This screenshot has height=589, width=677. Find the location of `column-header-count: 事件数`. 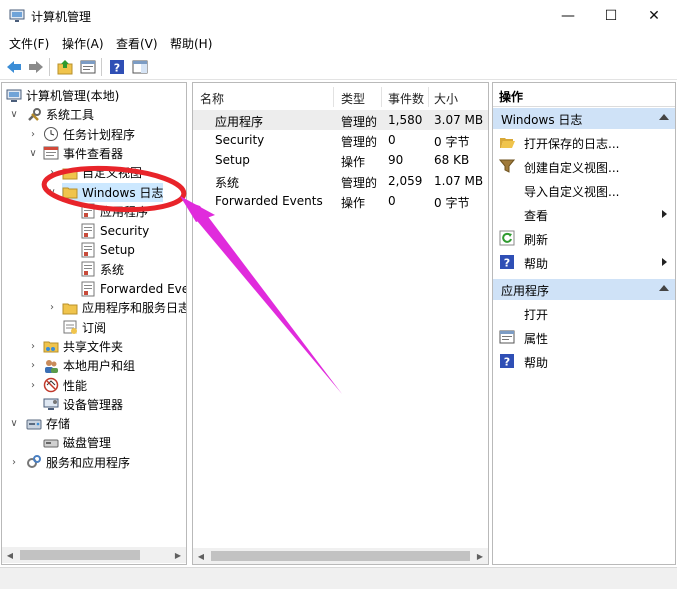

column-header-count: 事件数 is located at coordinates (410, 98).